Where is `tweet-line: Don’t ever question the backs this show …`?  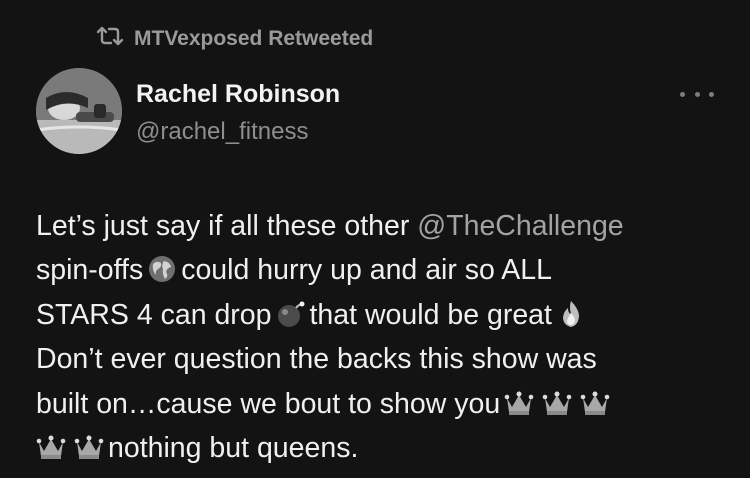 tweet-line: Don’t ever question the backs this show … is located at coordinates (316, 359).